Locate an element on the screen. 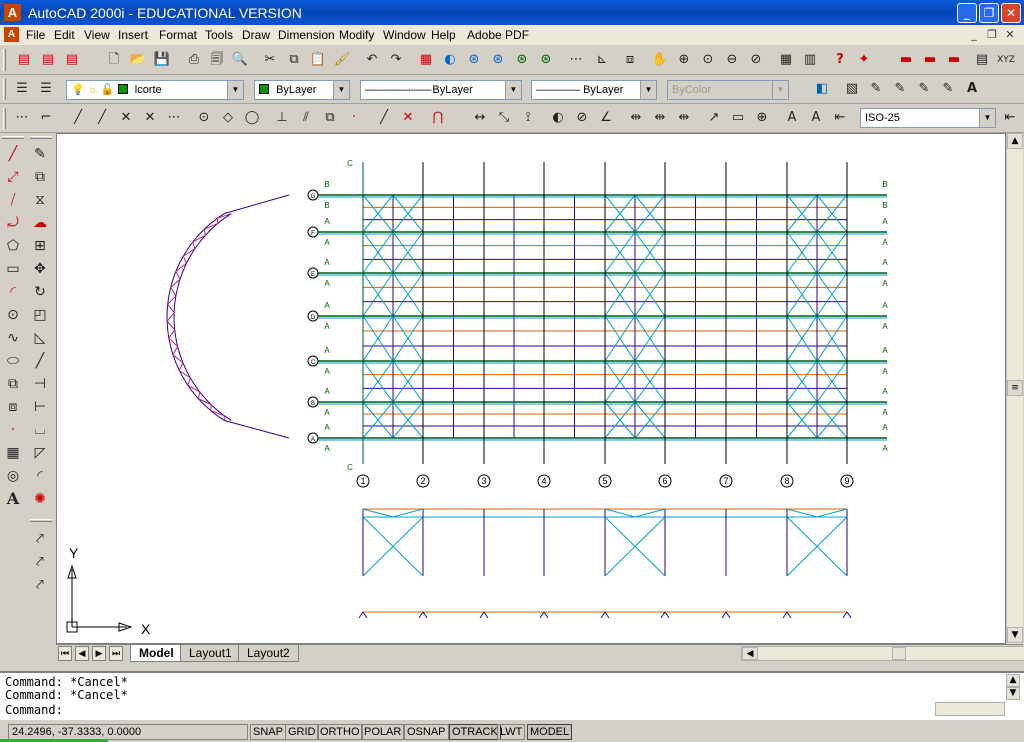 This screenshot has width=1024, height=742. redo-icon: ↷ is located at coordinates (396, 60).